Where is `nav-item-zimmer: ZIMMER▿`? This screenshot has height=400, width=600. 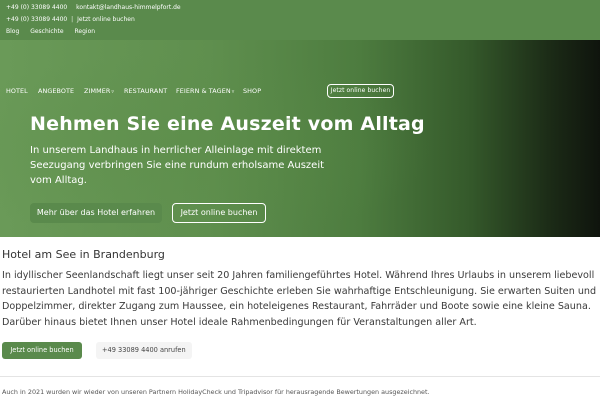 nav-item-zimmer: ZIMMER▿ is located at coordinates (99, 91).